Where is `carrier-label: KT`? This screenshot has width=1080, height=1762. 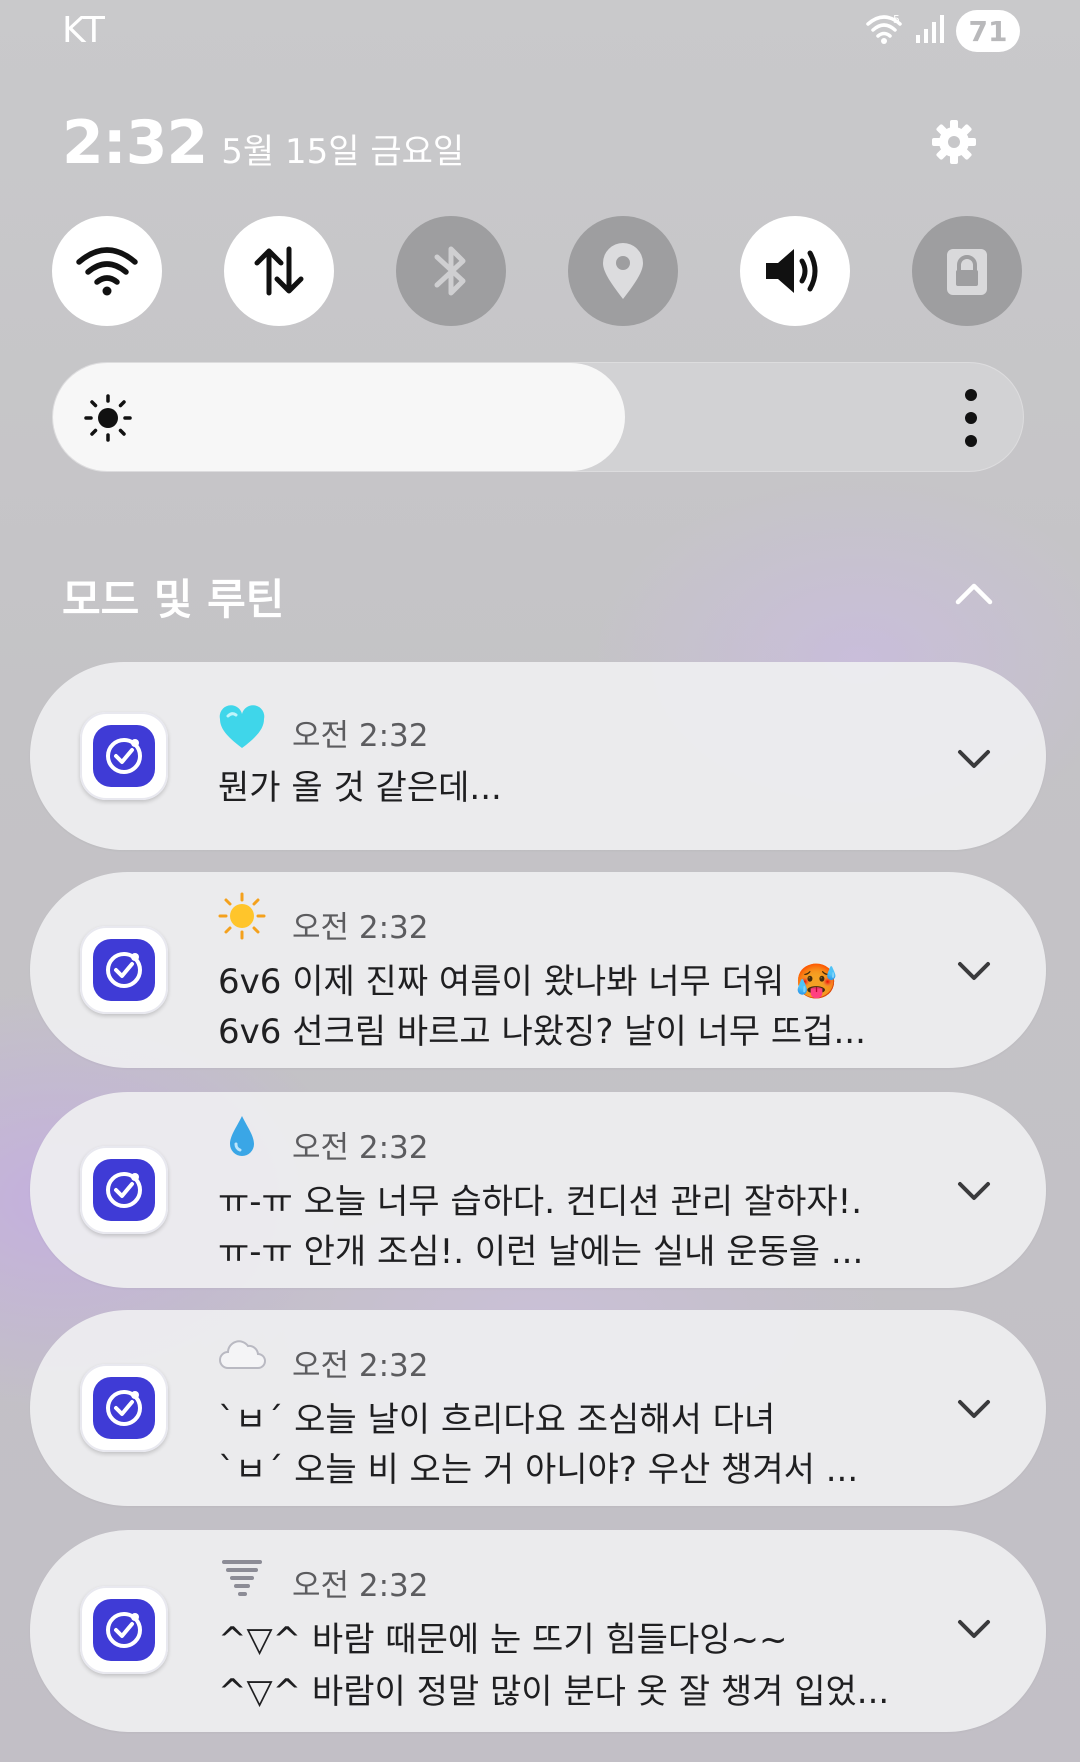
carrier-label: KT is located at coordinates (83, 30).